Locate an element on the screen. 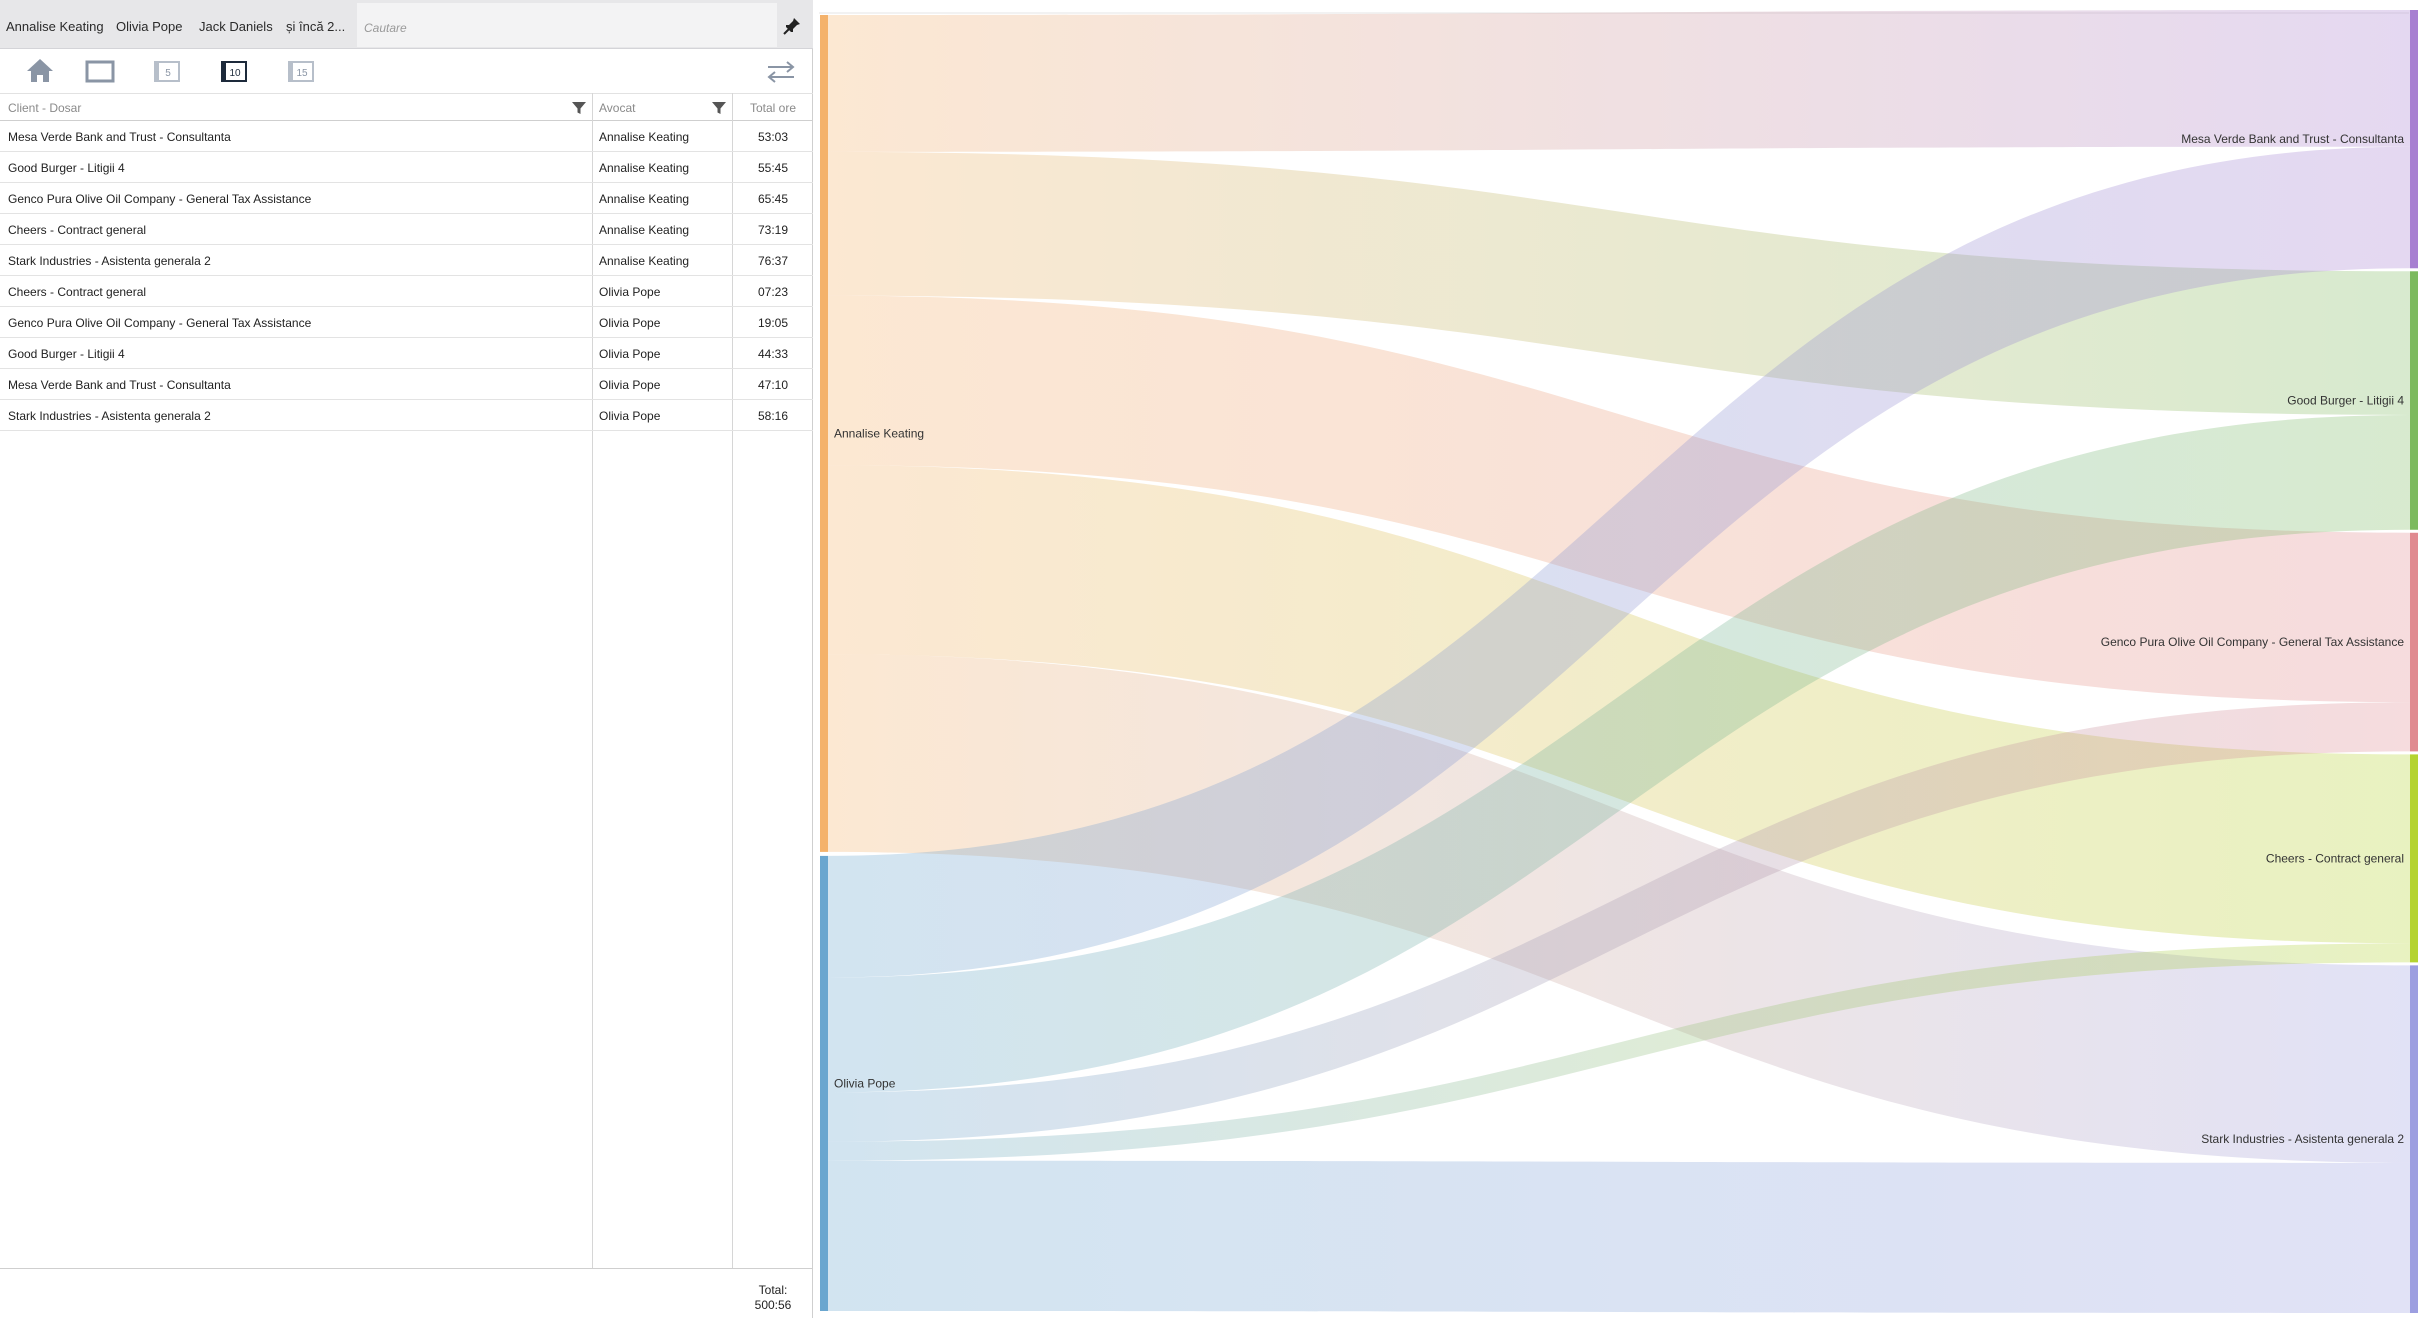  top-5-label: 5 is located at coordinates (168, 73).